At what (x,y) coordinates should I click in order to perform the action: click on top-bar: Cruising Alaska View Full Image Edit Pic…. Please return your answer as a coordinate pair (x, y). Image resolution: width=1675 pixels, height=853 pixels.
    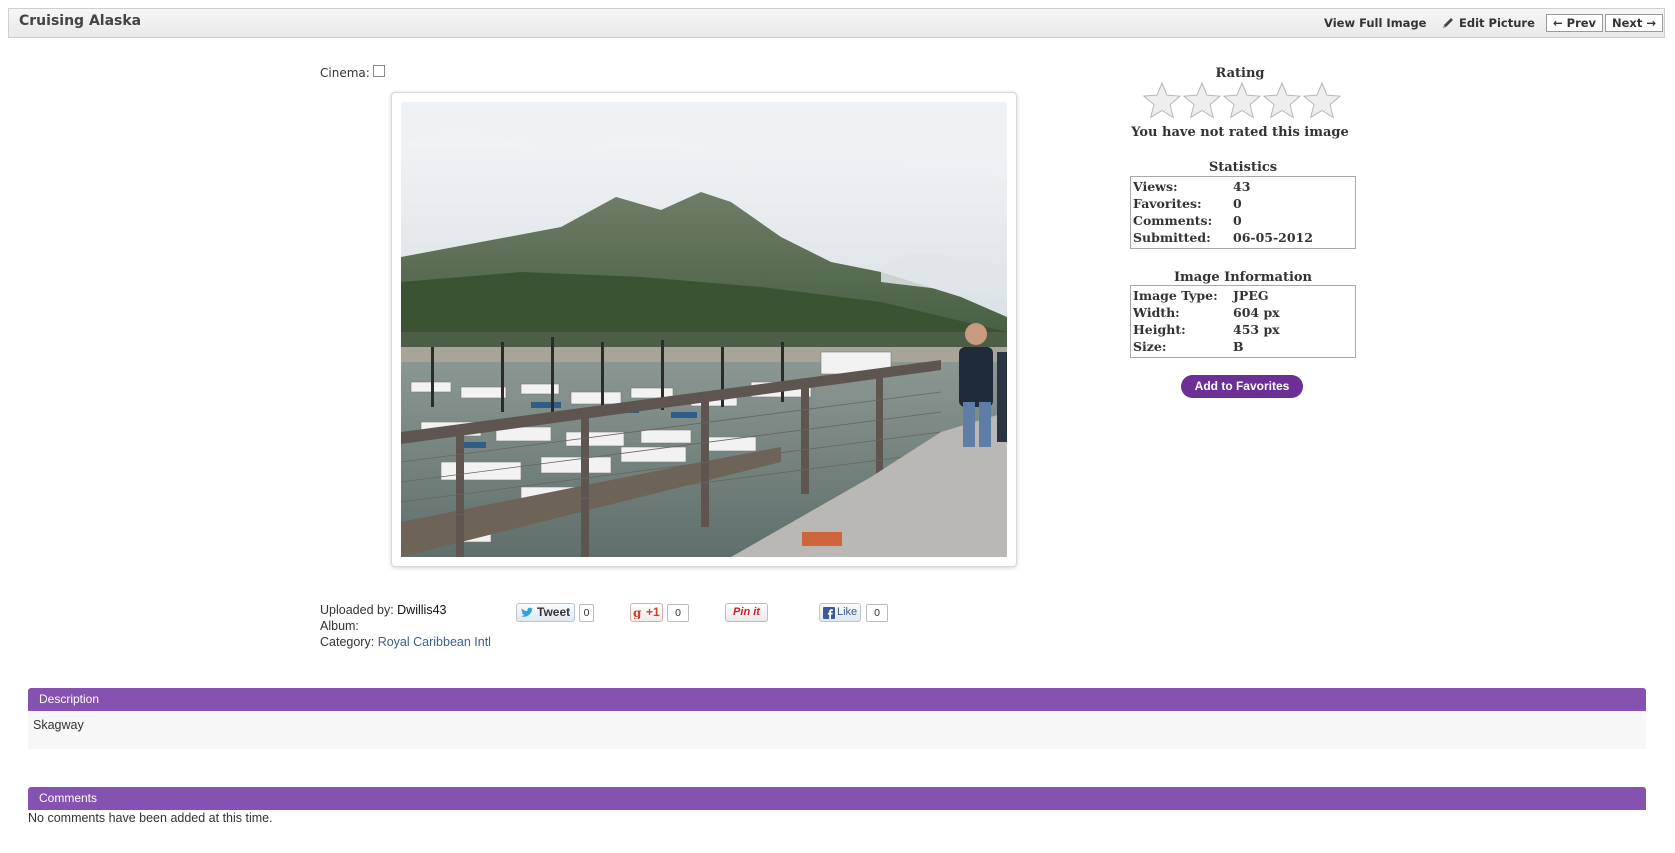
    Looking at the image, I should click on (836, 23).